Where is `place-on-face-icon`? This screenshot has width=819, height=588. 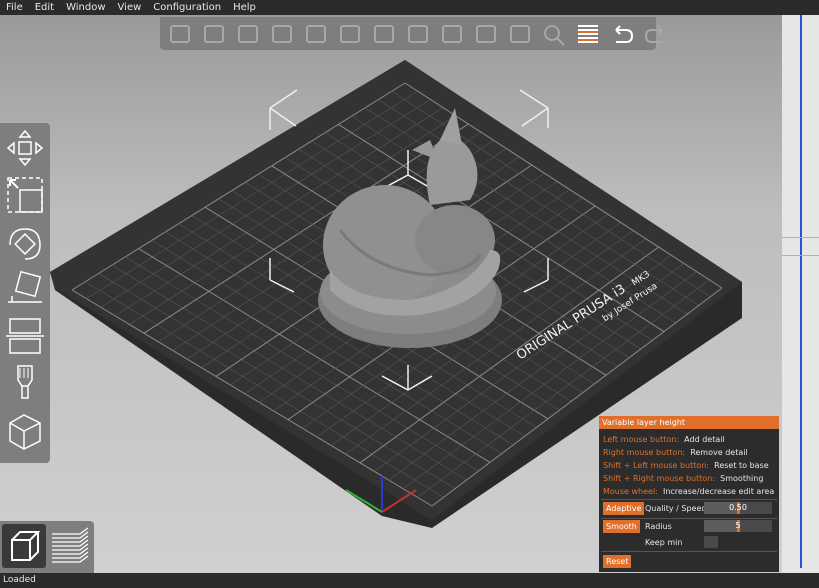
place-on-face-icon is located at coordinates (25, 286).